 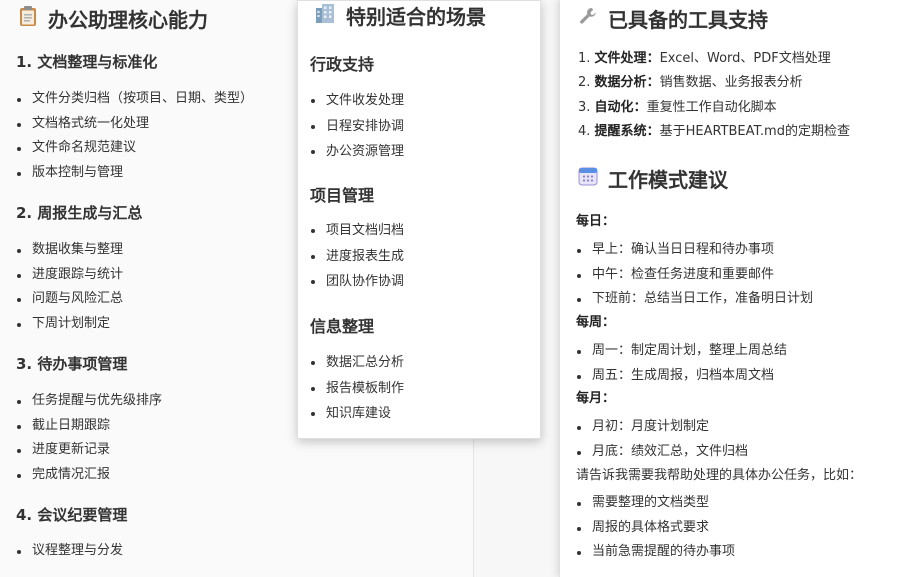 I want to click on section-heading-weekly-report: 2. 周报生成与汇总, so click(x=79, y=213).